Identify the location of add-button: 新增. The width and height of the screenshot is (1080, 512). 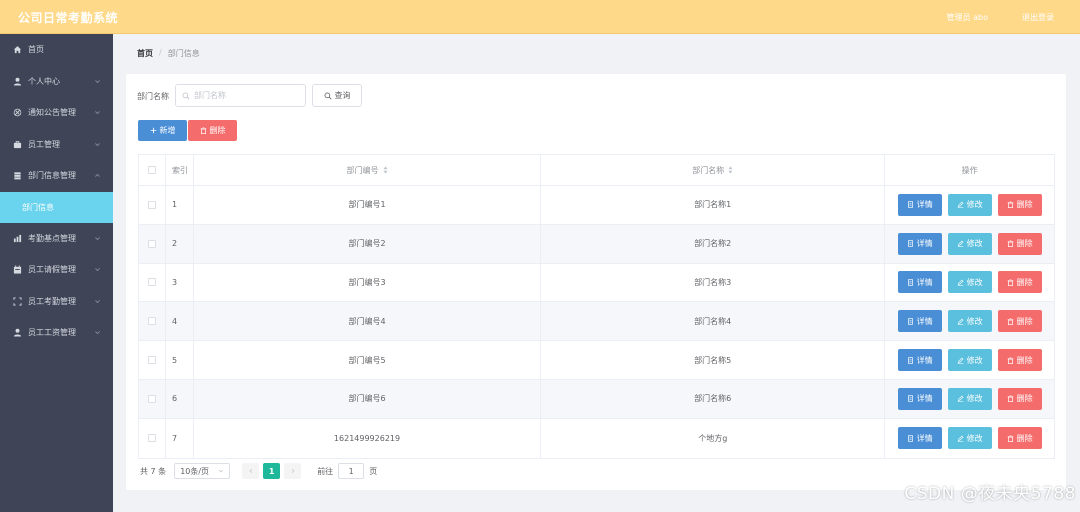
(162, 130).